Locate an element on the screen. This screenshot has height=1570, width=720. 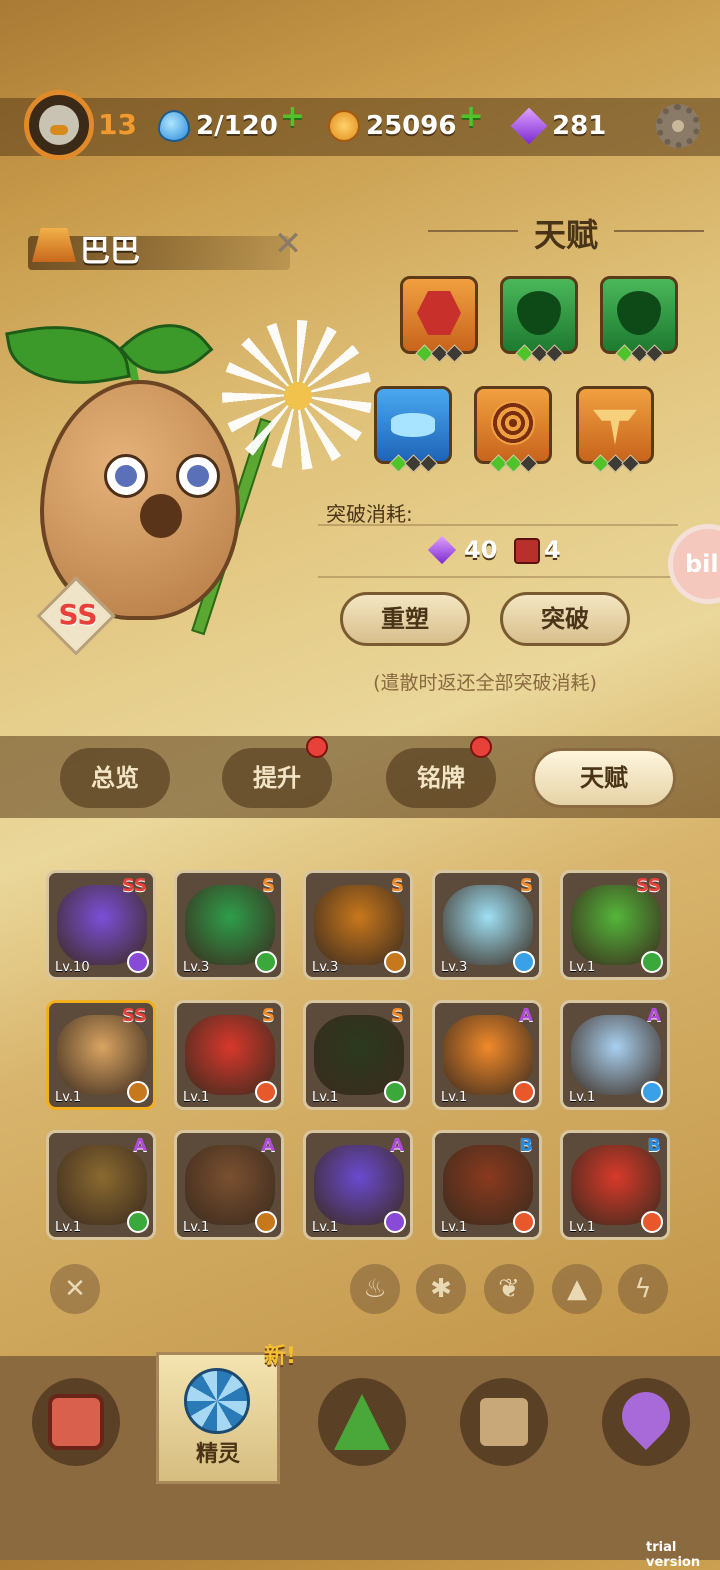
player-avatar is located at coordinates (59, 125).